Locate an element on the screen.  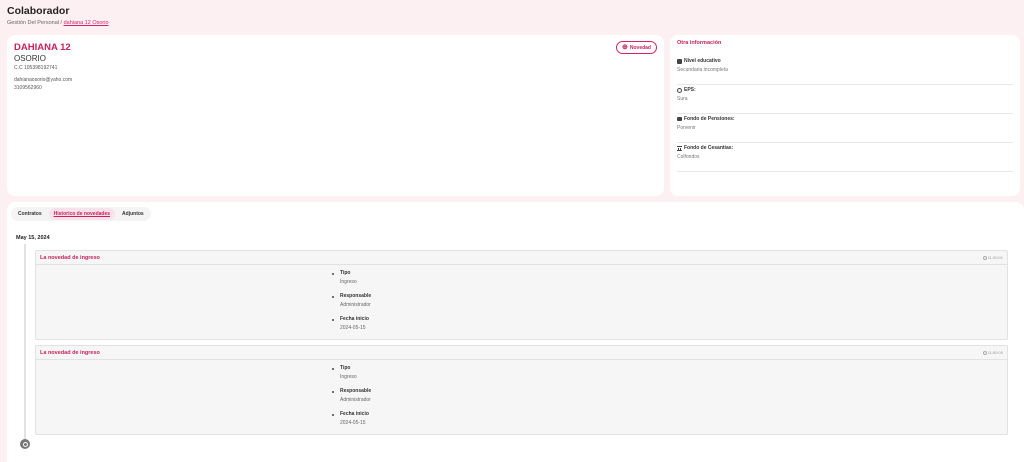
info-value: Porvenir is located at coordinates (686, 128).